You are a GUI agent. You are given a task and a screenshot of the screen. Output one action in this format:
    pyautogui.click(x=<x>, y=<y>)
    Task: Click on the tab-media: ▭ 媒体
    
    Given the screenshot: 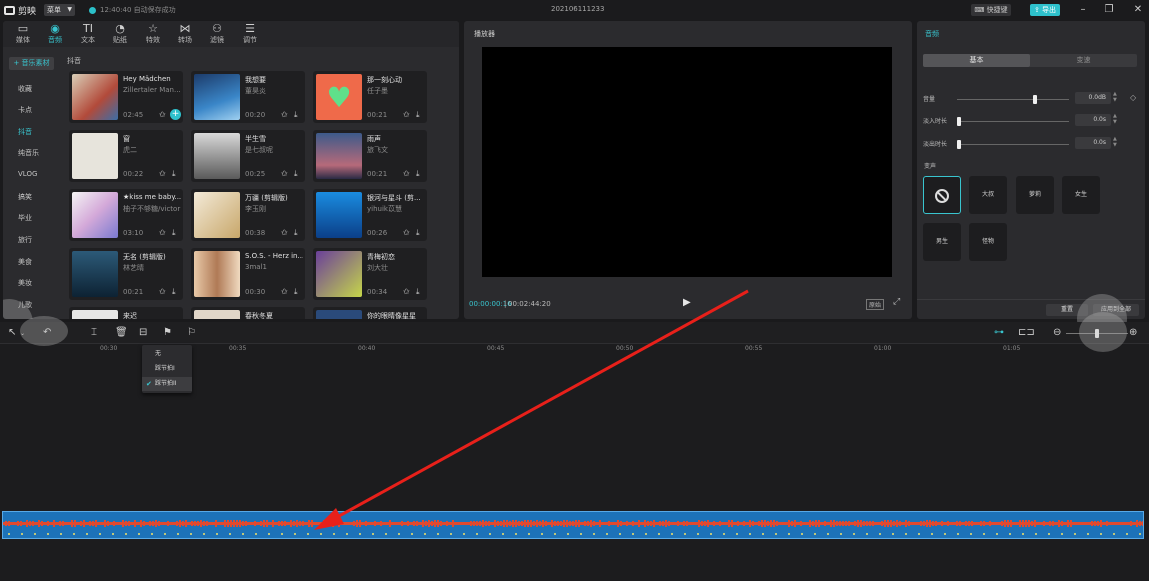 What is the action you would take?
    pyautogui.click(x=23, y=34)
    